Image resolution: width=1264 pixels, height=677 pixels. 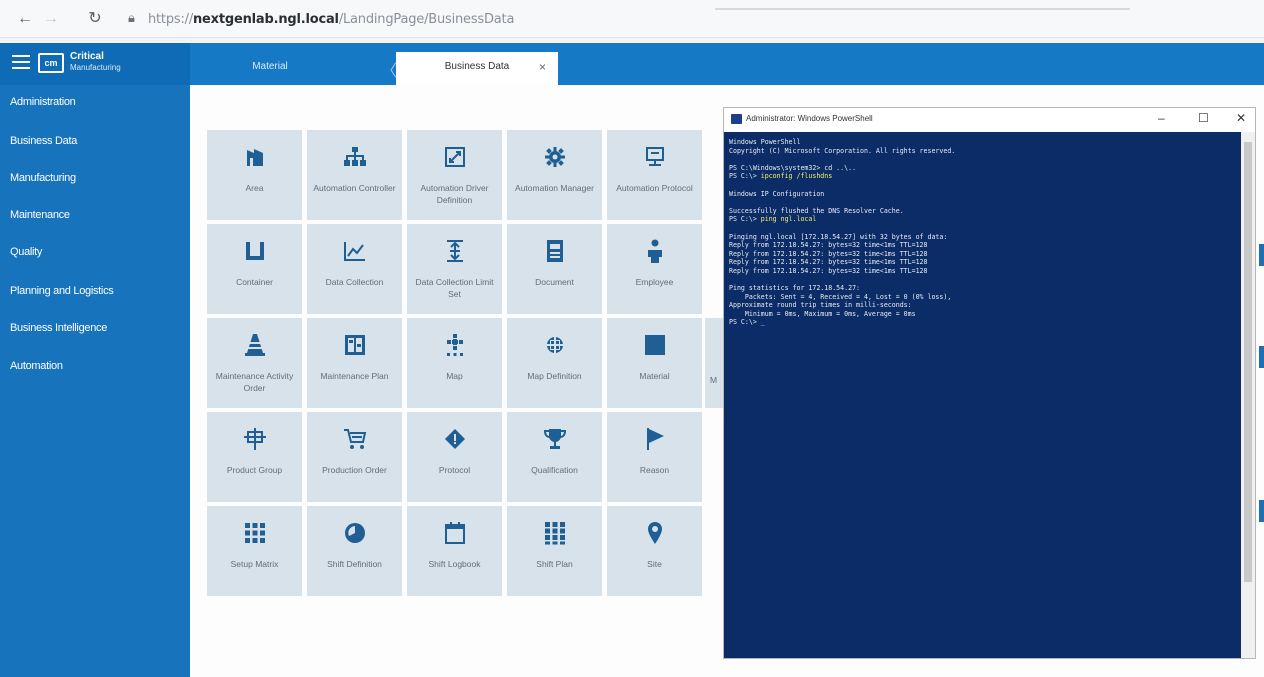 What do you see at coordinates (354, 282) in the screenshot?
I see `tile-label: Data Collection` at bounding box center [354, 282].